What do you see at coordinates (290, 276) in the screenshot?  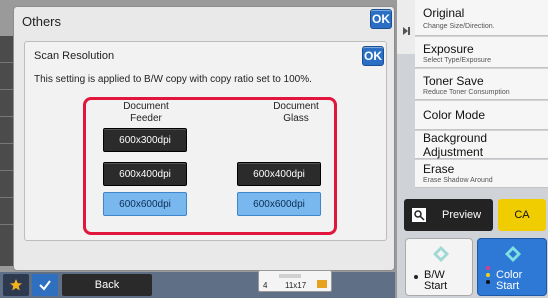 I see `paper-tray-bar` at bounding box center [290, 276].